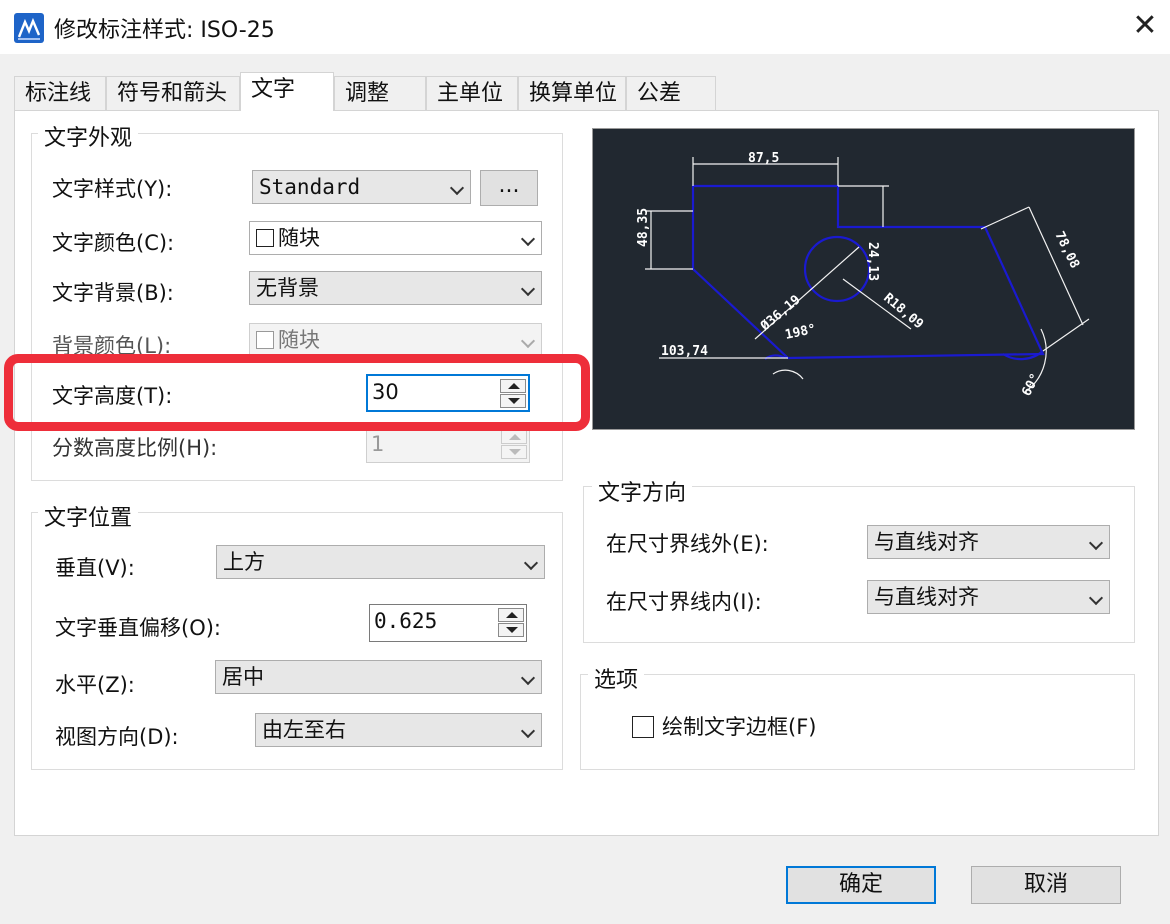 This screenshot has width=1170, height=924. What do you see at coordinates (395, 340) in the screenshot?
I see `background-color-select: 随块` at bounding box center [395, 340].